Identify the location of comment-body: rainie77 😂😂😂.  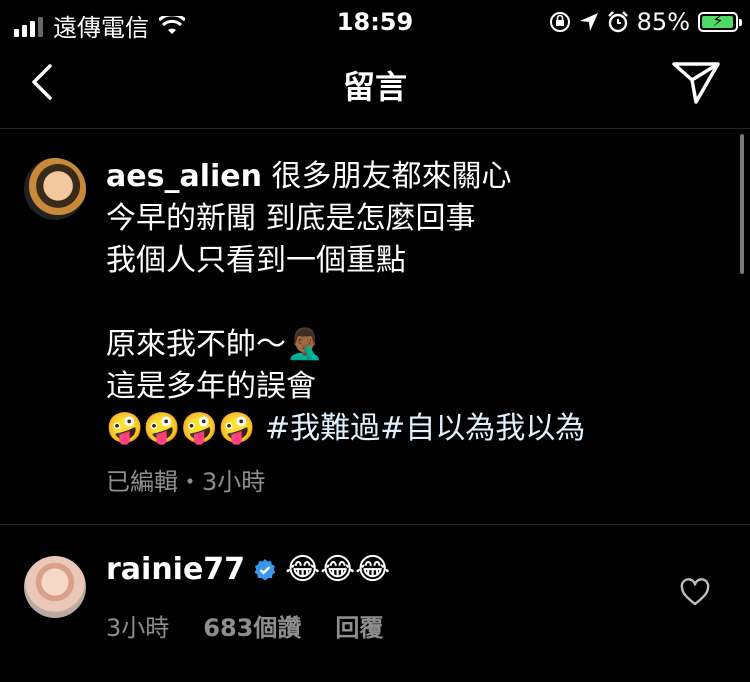
(248, 569).